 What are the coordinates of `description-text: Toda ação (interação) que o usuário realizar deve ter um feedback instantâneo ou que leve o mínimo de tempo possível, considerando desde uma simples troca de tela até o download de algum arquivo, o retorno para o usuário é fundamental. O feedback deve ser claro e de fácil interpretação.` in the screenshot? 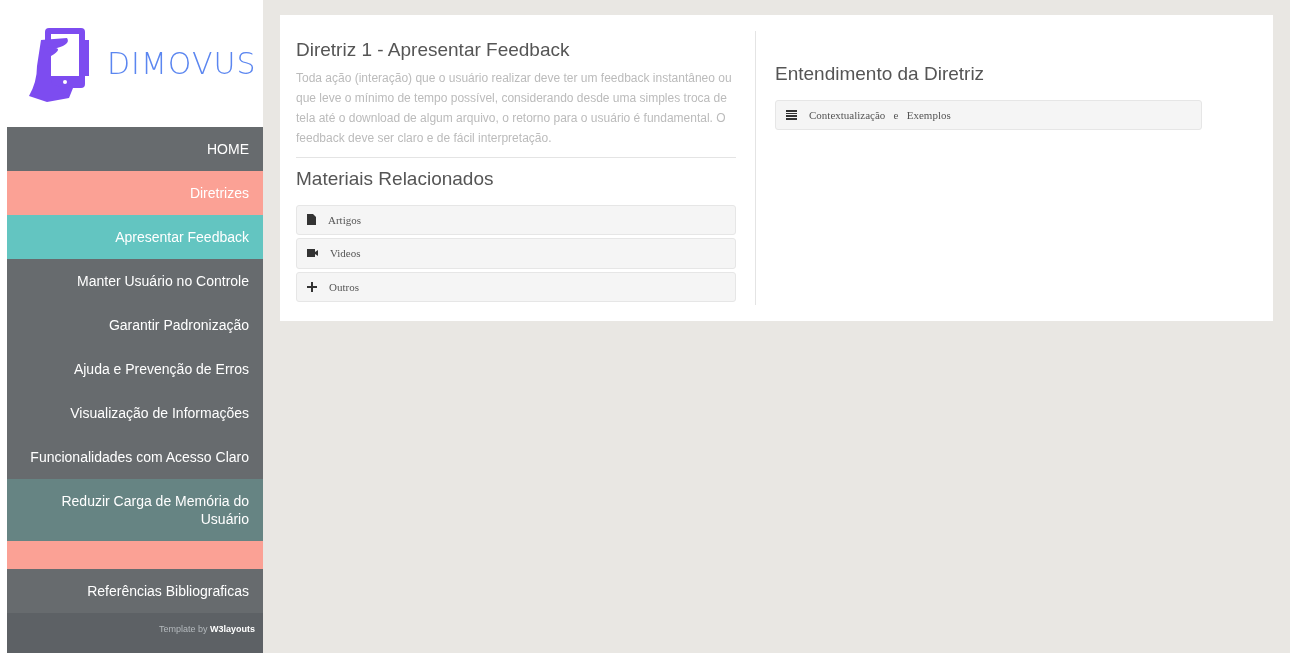 It's located at (516, 112).